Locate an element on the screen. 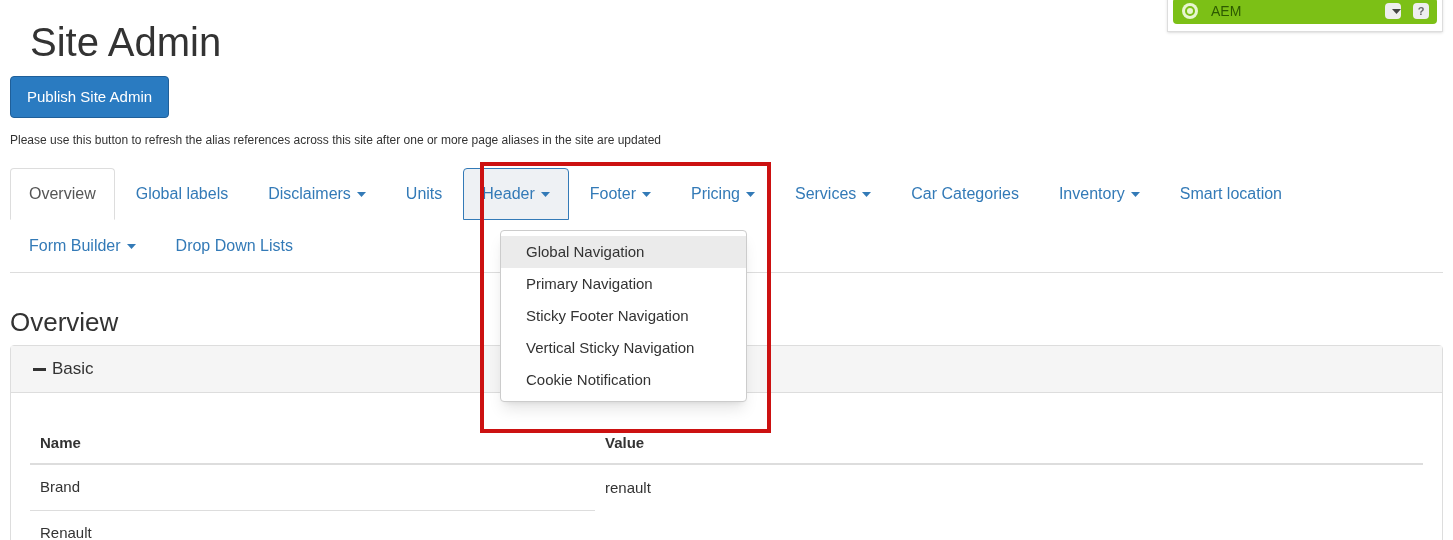  table-cell-text: renault is located at coordinates (627, 487).